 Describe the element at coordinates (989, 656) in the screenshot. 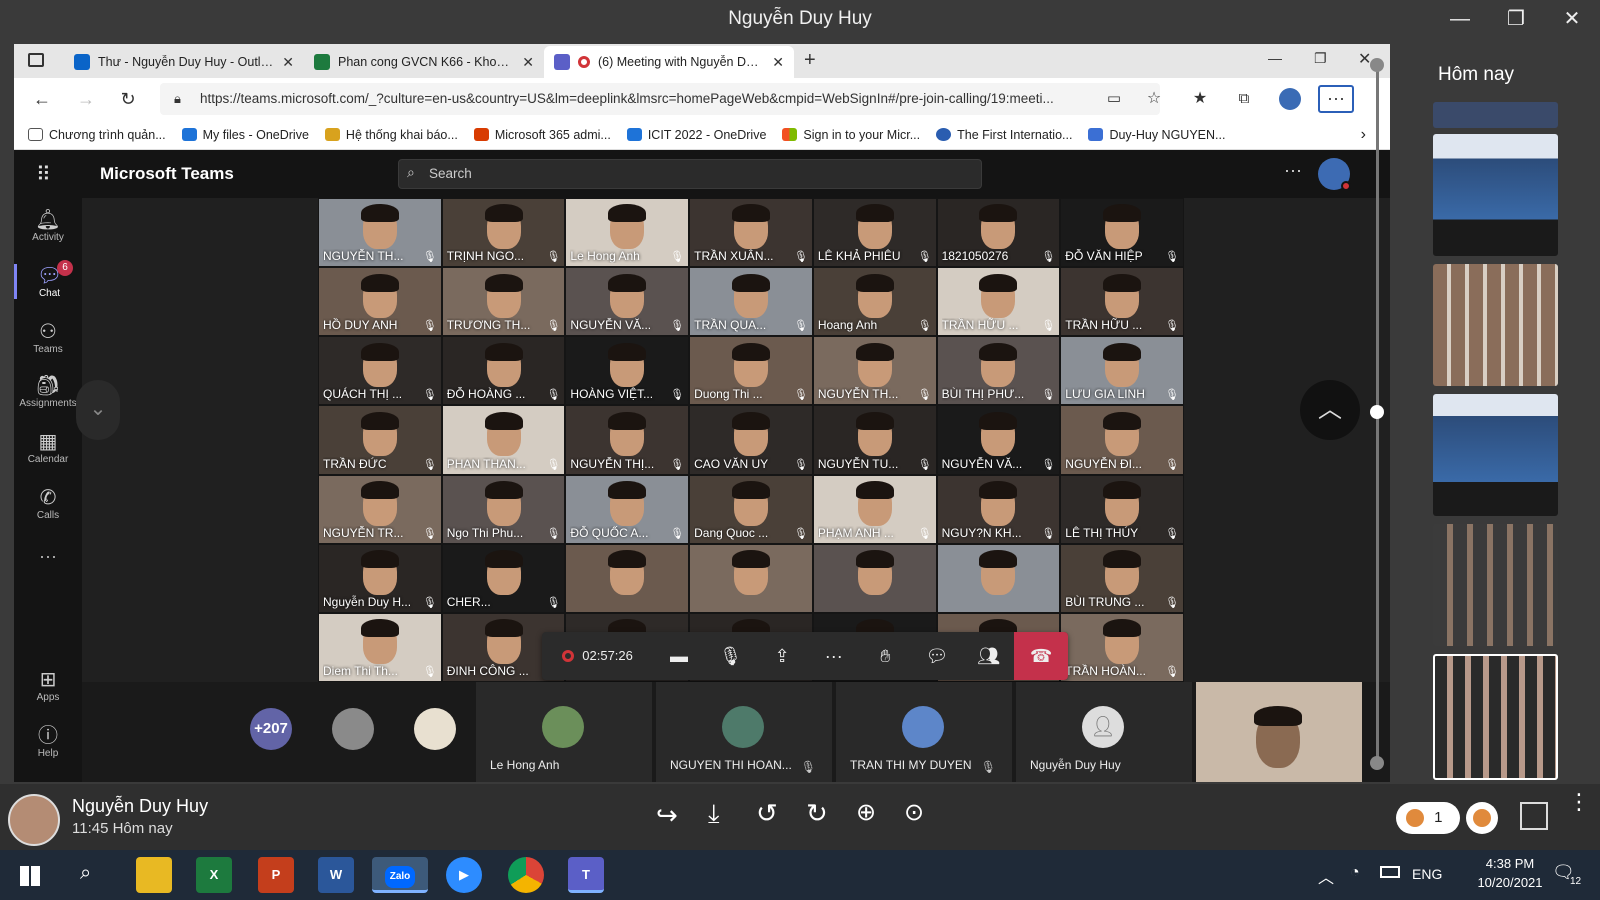

I see `participants-button: 👥︎` at that location.